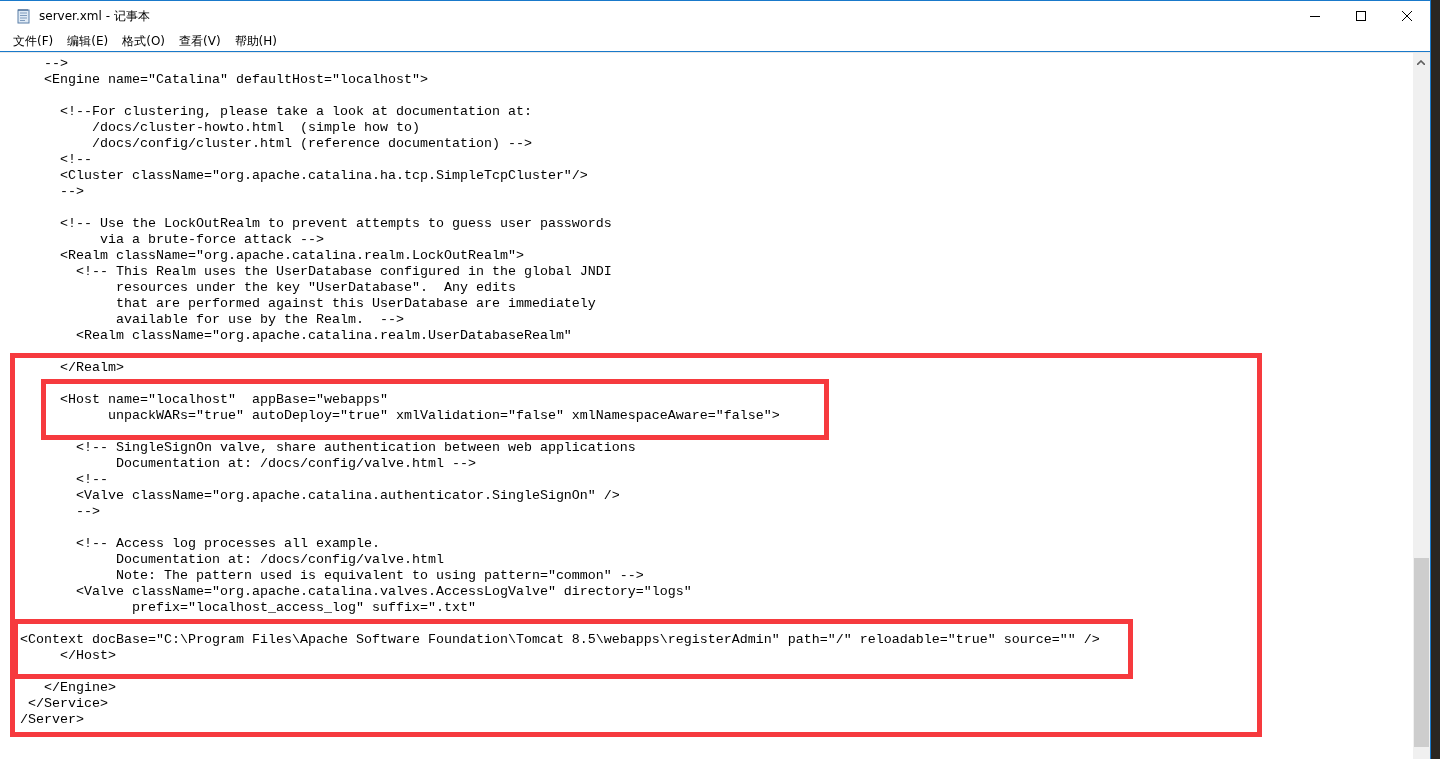  I want to click on code-line: <Valve className="org.apache.catalina.authenticator.SingleSignOn" />, so click(347, 495).